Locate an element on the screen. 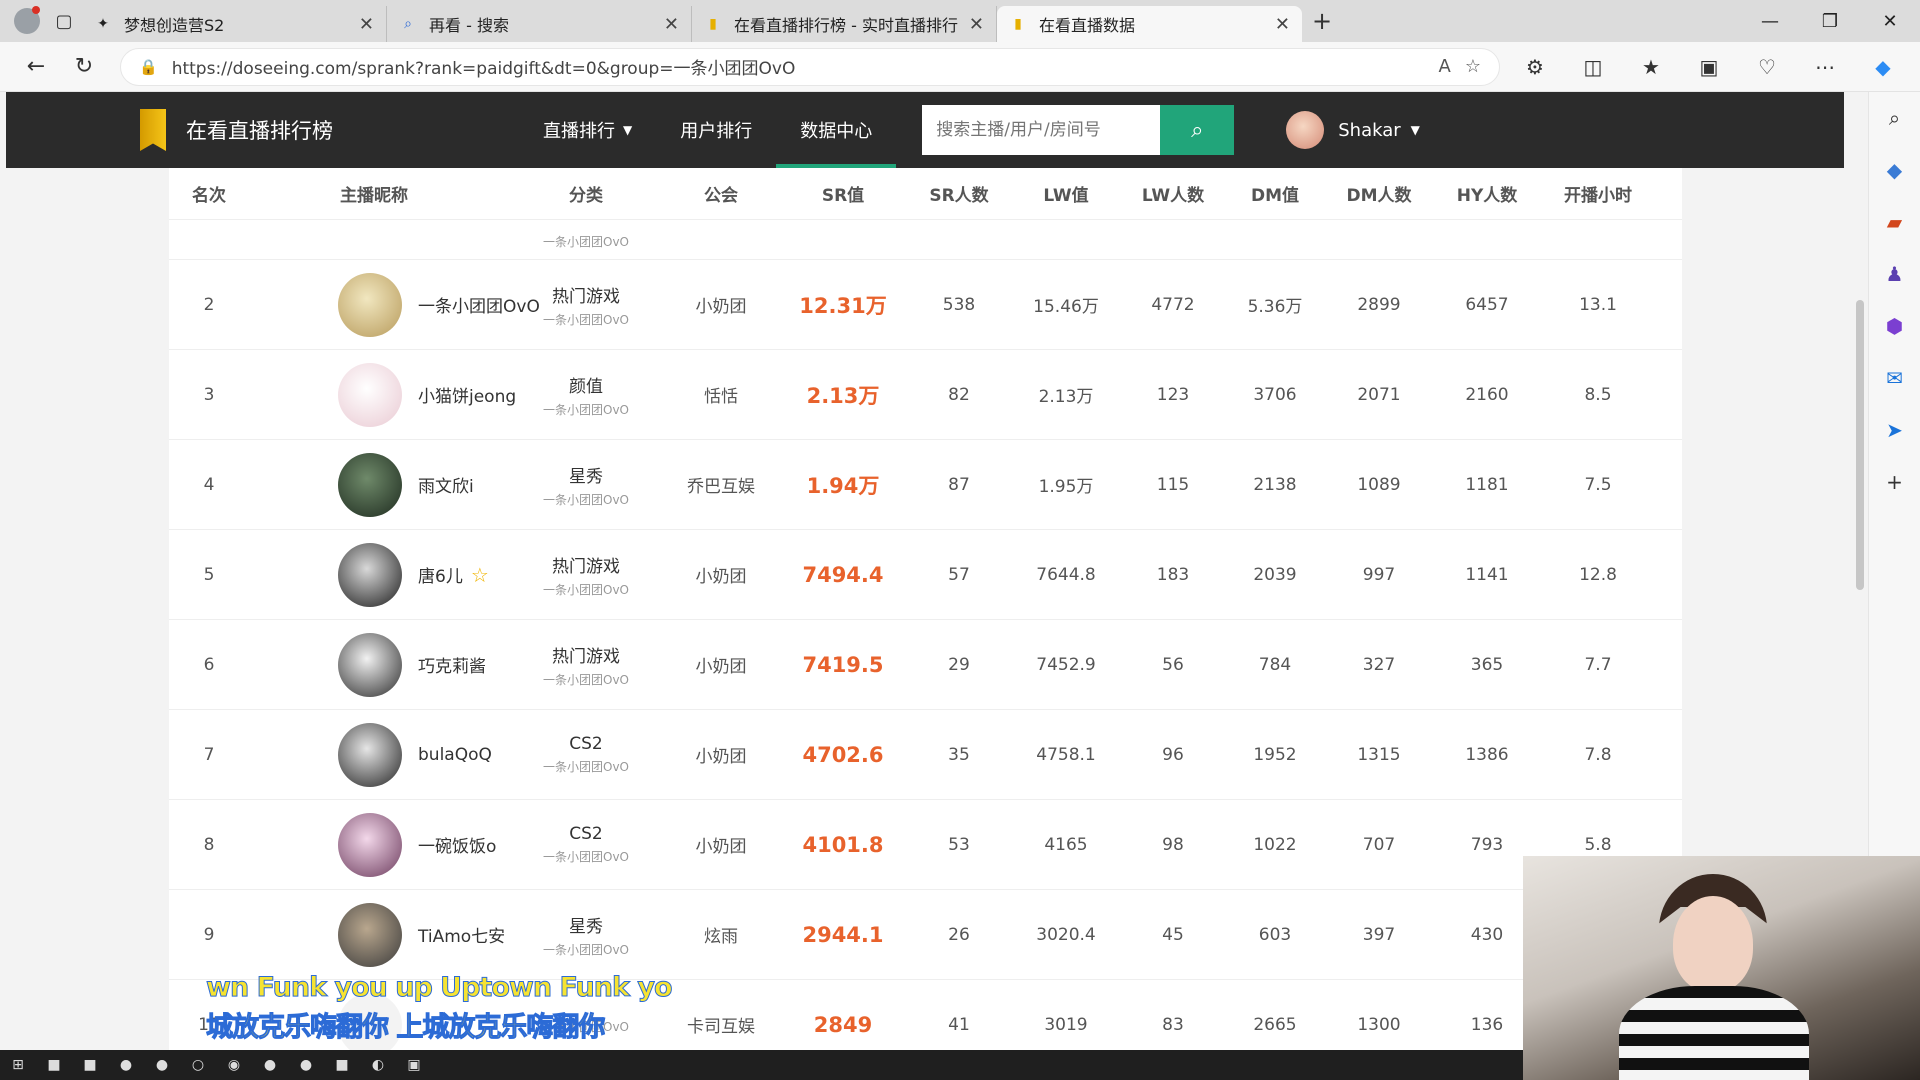 The width and height of the screenshot is (1920, 1080). more-menu-icon: ⋯ is located at coordinates (1825, 67).